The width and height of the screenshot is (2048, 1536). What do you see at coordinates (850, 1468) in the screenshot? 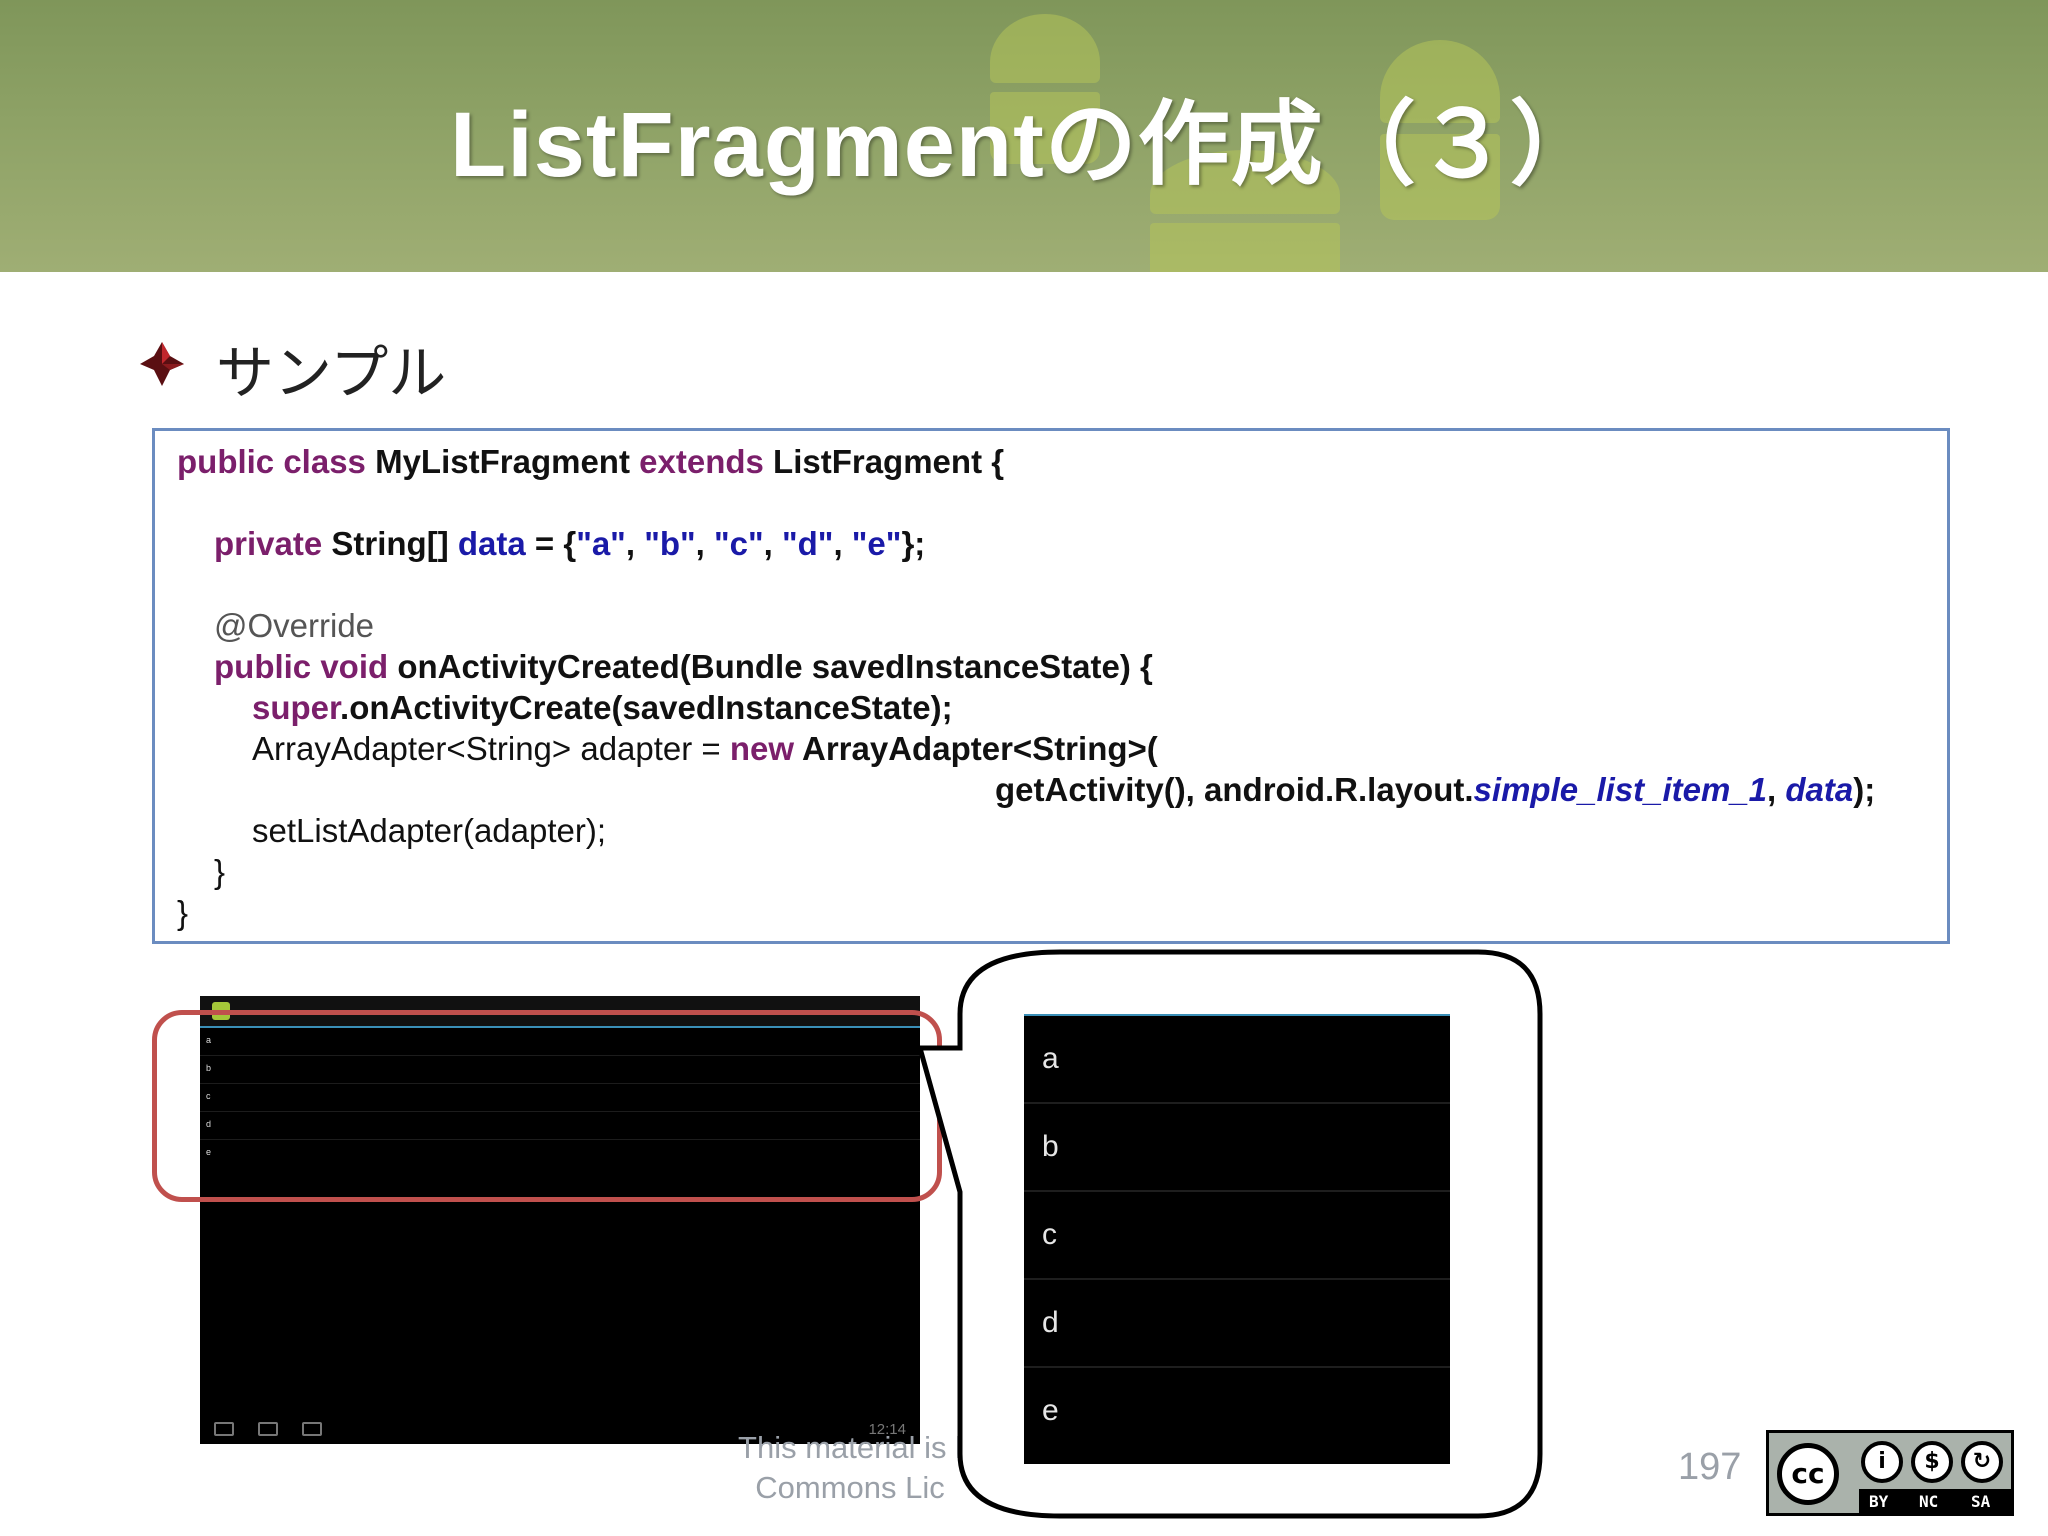
I see `footer-text: This material is l Commons Lic` at bounding box center [850, 1468].